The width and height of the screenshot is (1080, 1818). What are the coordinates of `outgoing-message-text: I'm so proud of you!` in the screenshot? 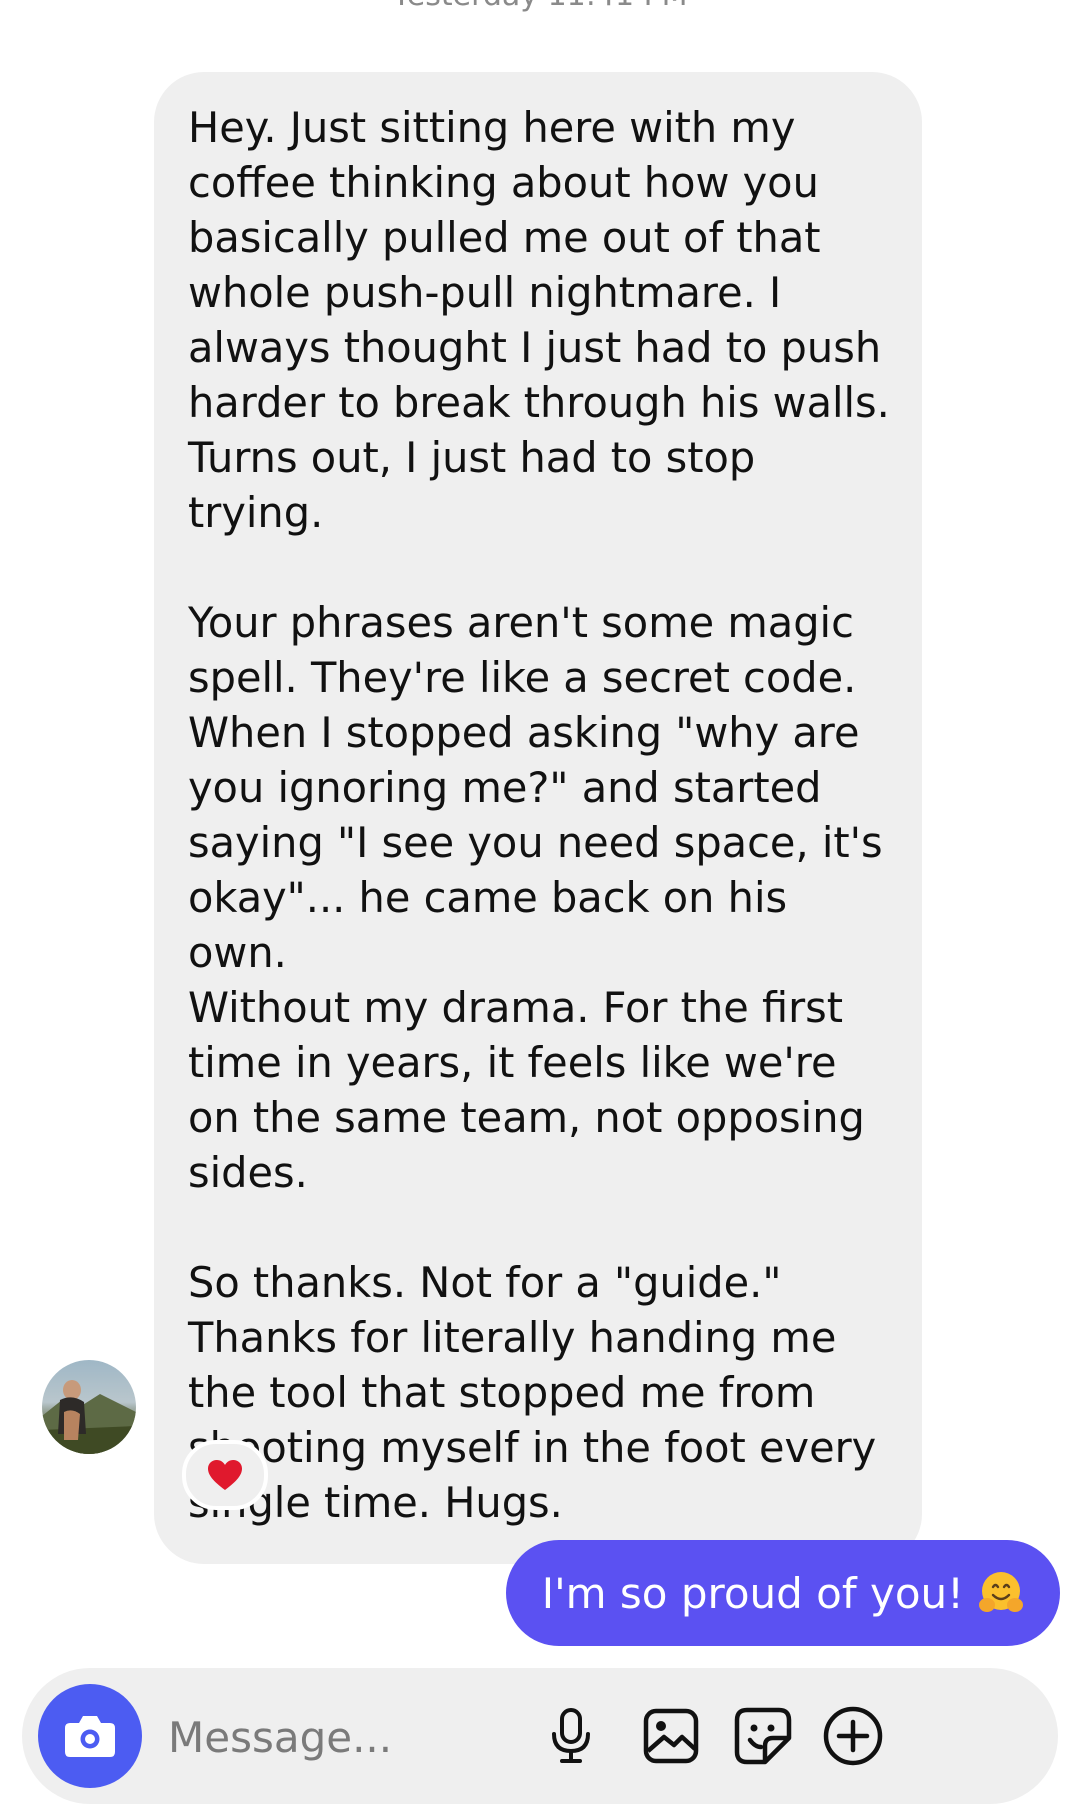 It's located at (752, 1593).